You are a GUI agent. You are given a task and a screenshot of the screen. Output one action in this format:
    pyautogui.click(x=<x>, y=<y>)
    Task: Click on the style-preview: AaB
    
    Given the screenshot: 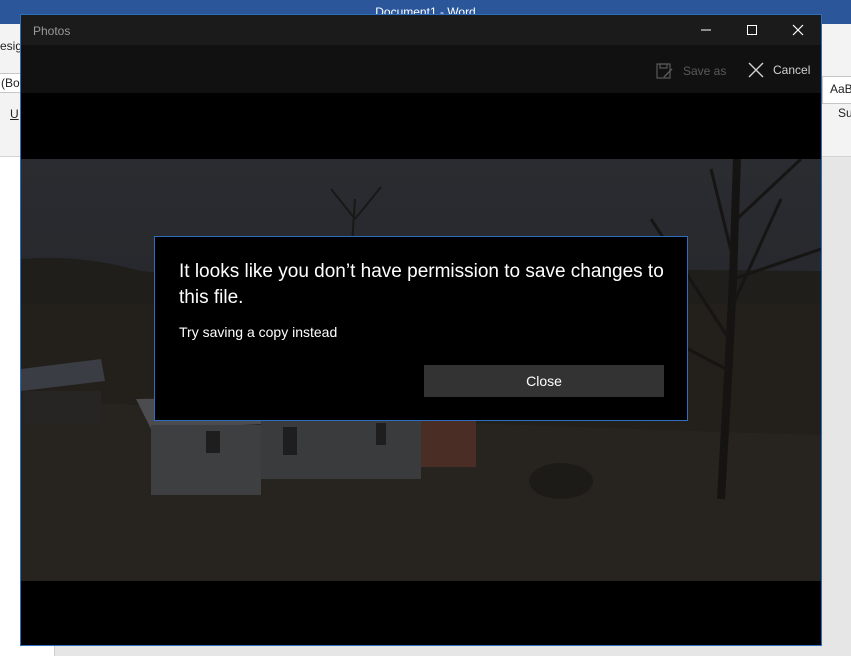 What is the action you would take?
    pyautogui.click(x=840, y=89)
    